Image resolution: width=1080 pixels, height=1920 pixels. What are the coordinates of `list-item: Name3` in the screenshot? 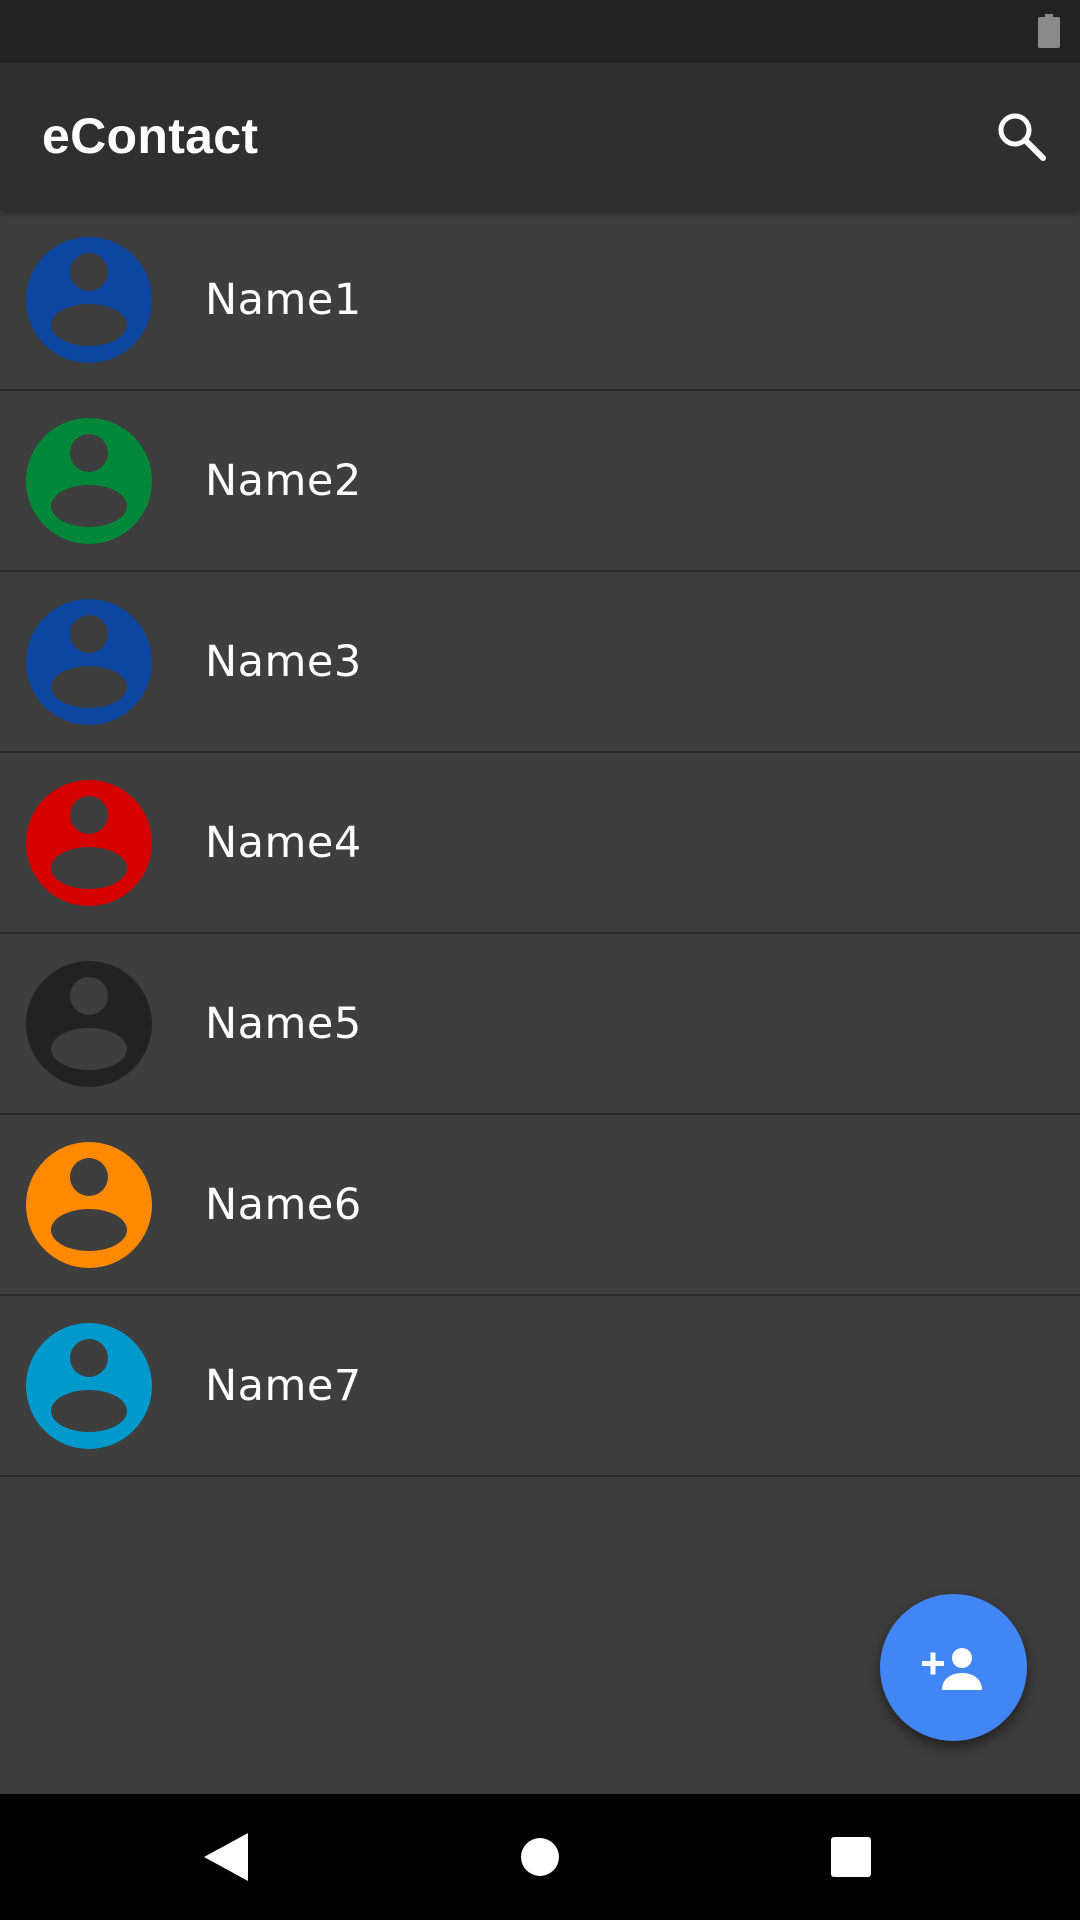 It's located at (540, 662).